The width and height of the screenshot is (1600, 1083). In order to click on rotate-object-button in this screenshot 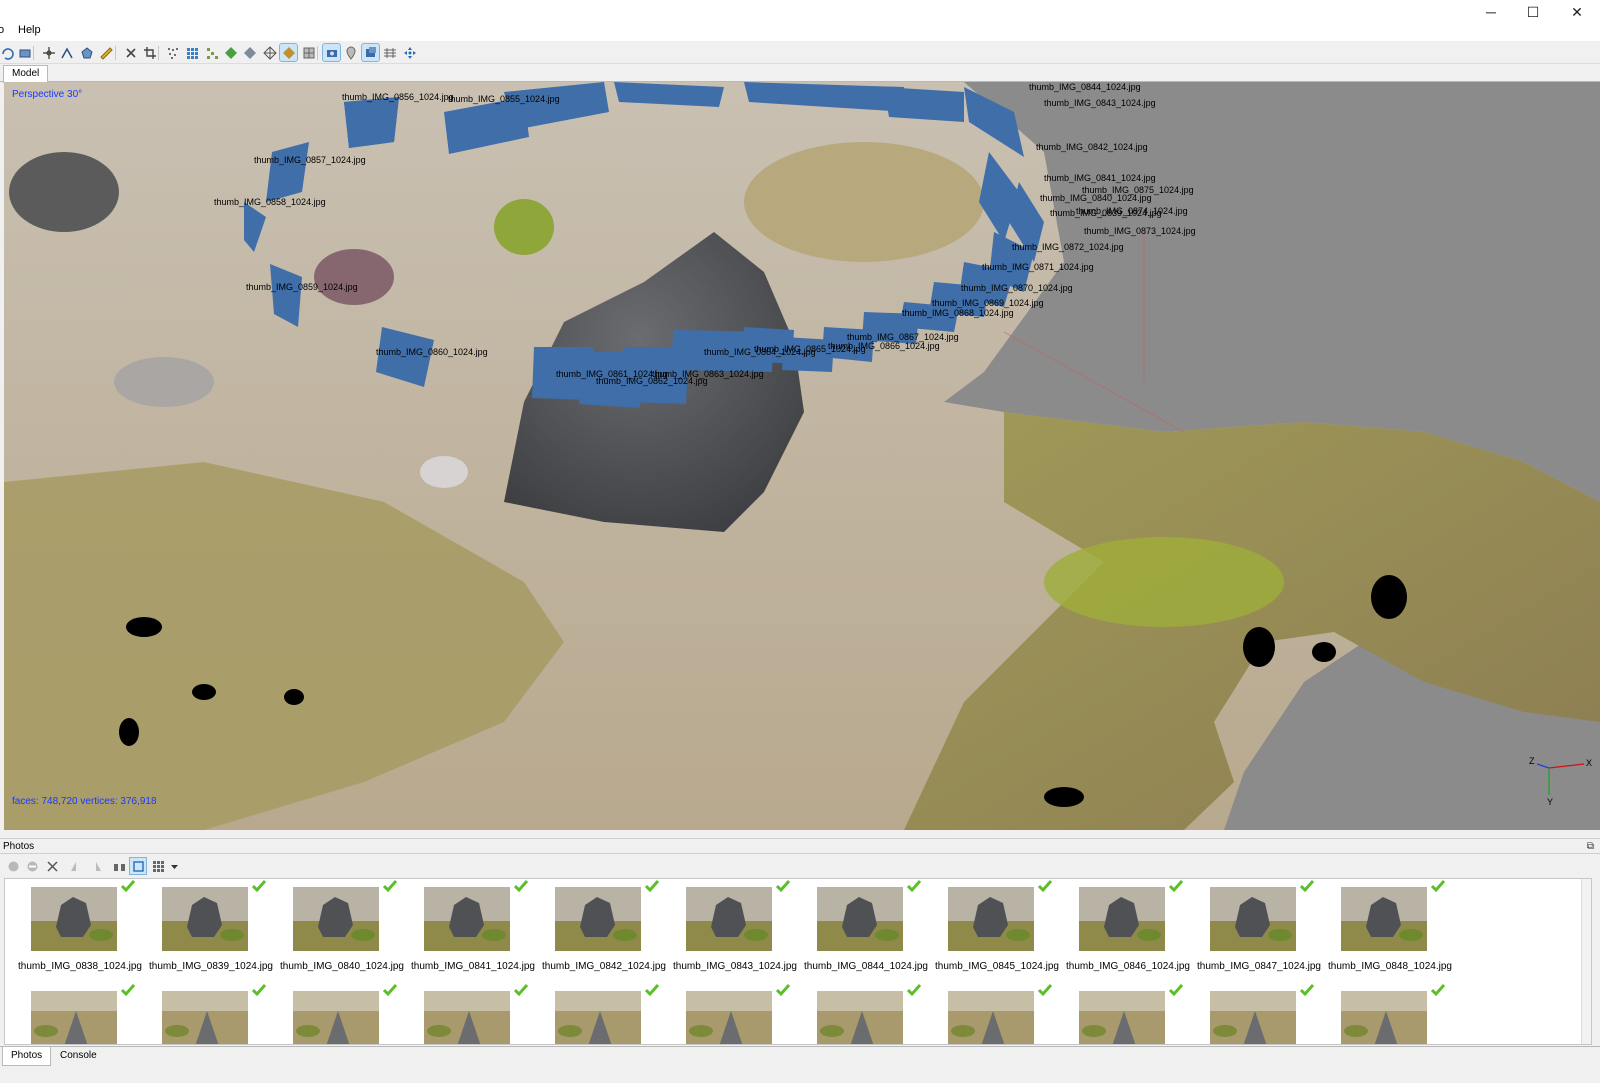, I will do `click(7, 52)`.